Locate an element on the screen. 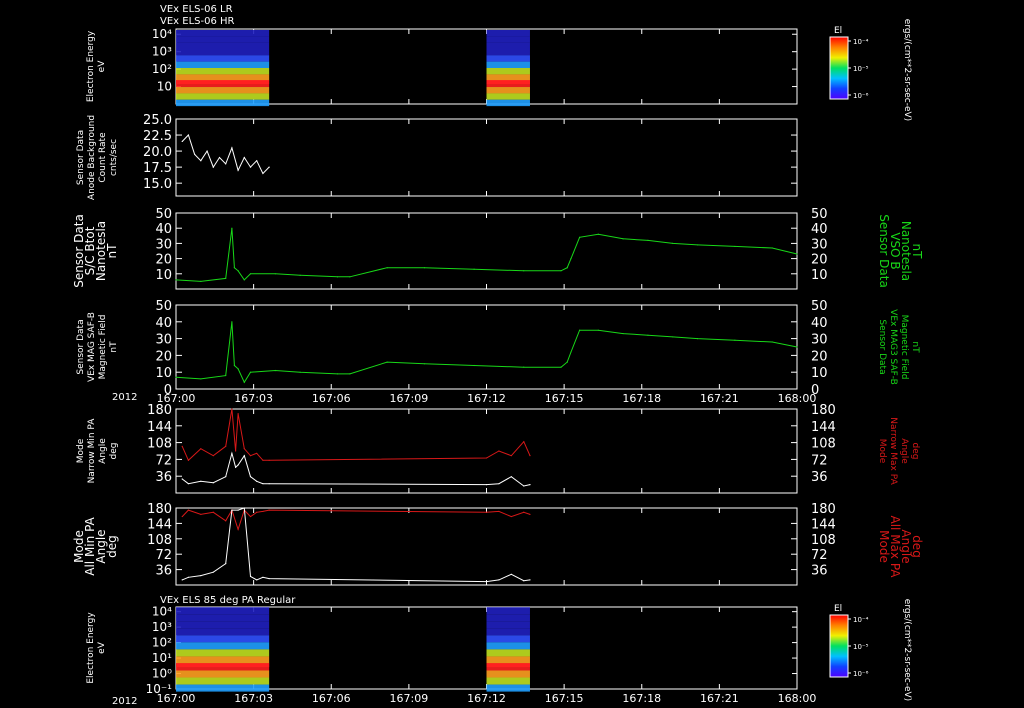 This screenshot has height=708, width=1024. y-axis-label-right: Mode Narrow Max PA Angle deg is located at coordinates (898, 451).